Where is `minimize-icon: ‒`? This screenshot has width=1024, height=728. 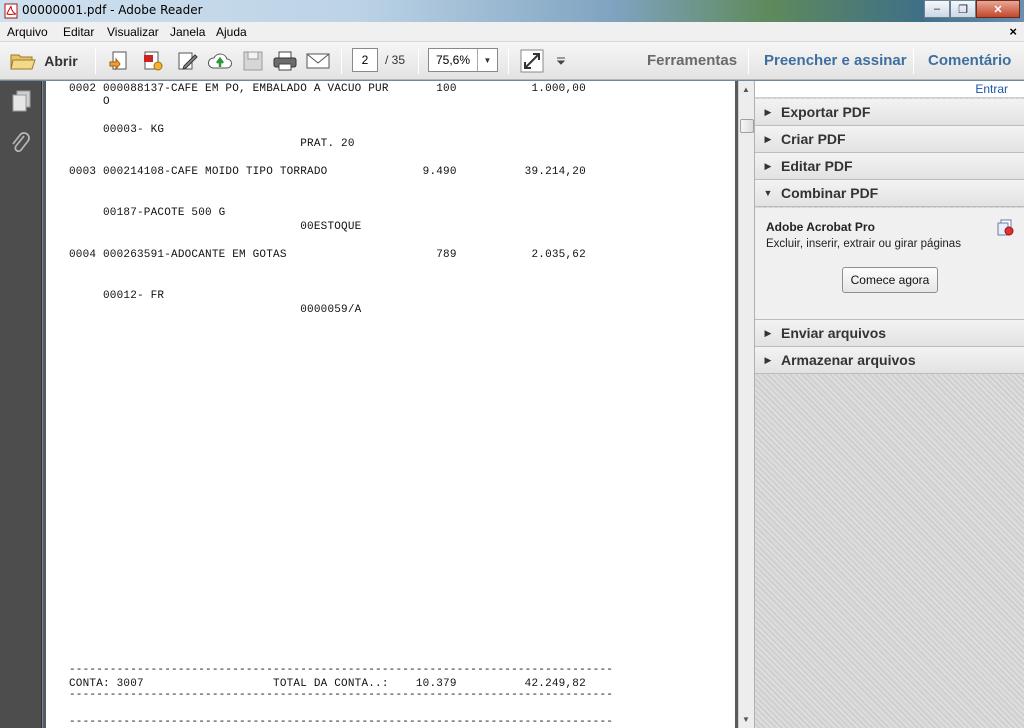
minimize-icon: ‒ is located at coordinates (937, 9).